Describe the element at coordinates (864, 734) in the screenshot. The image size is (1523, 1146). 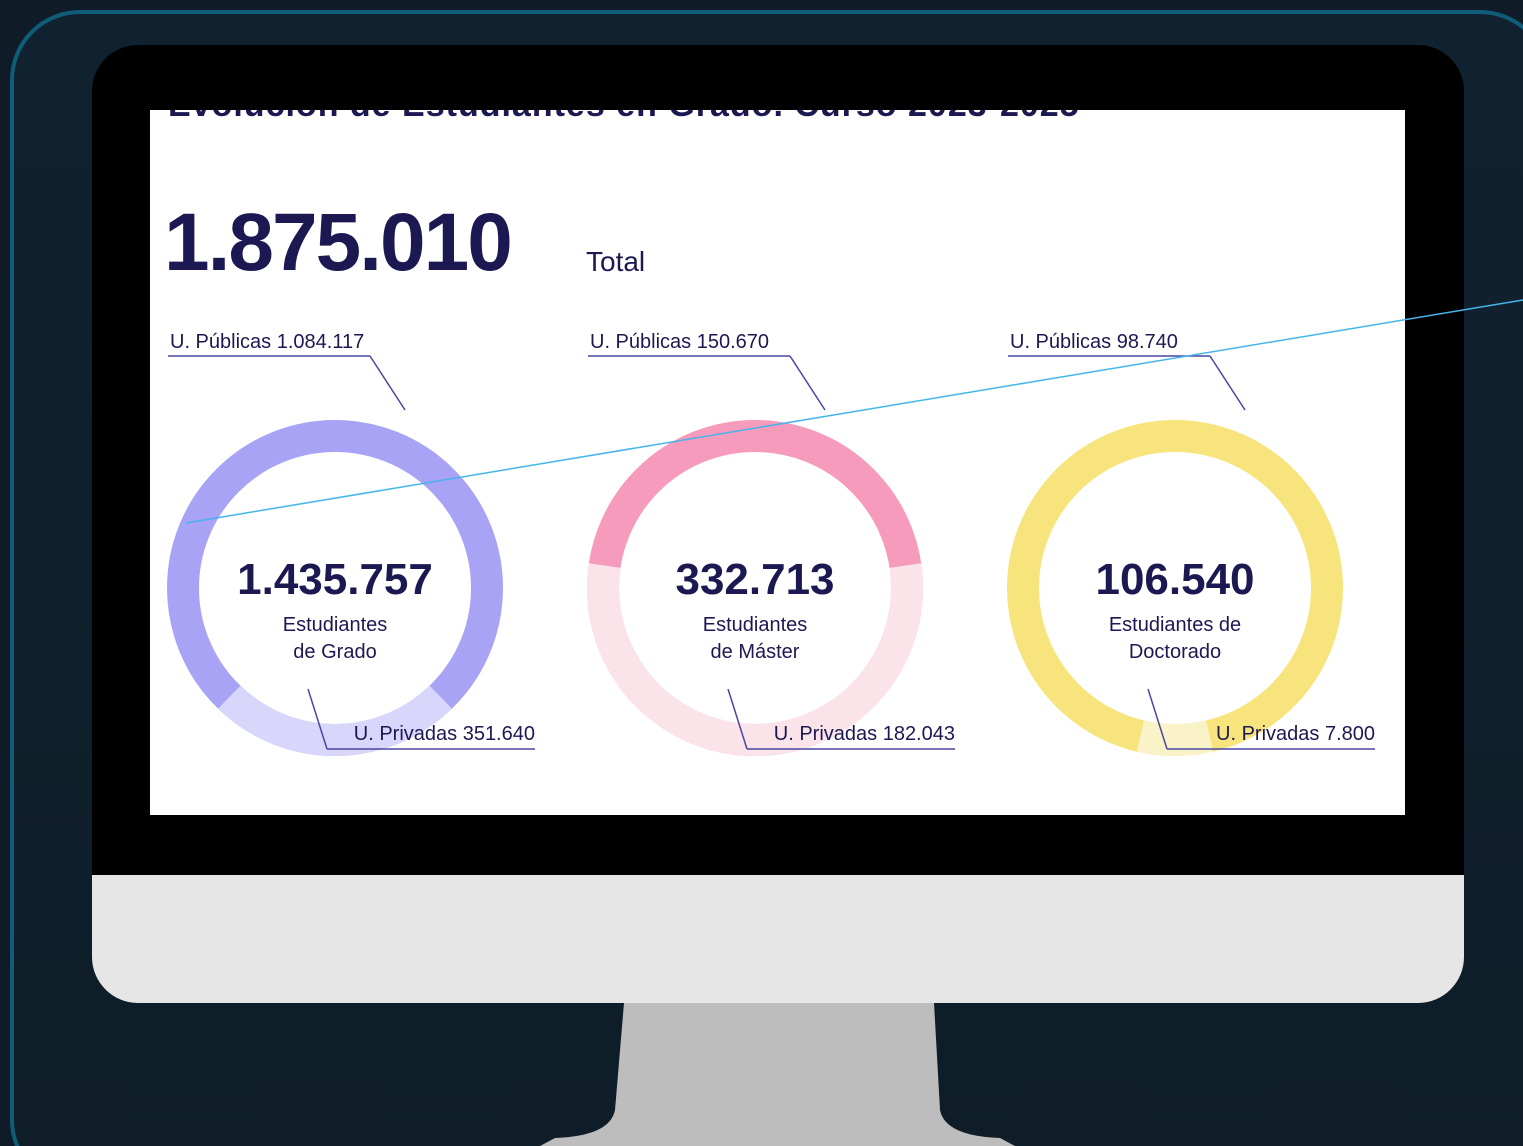
I see `callout-privadas-label: U. Privadas 182.043` at that location.